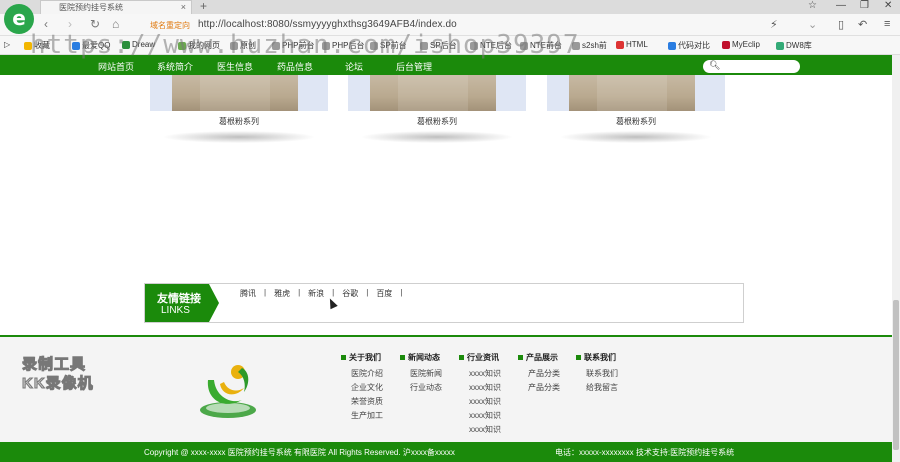 This screenshot has height=462, width=900. I want to click on bookmark-item: SP后台, so click(438, 45).